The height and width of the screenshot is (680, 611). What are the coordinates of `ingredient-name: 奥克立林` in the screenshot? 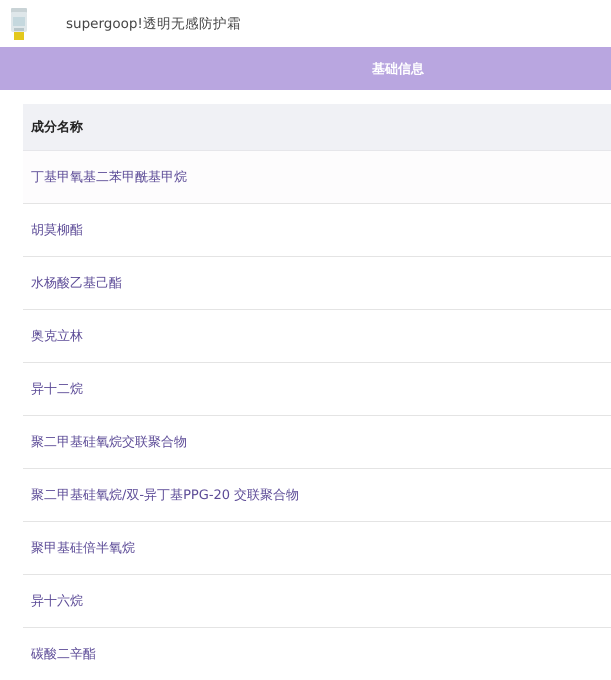 It's located at (57, 336).